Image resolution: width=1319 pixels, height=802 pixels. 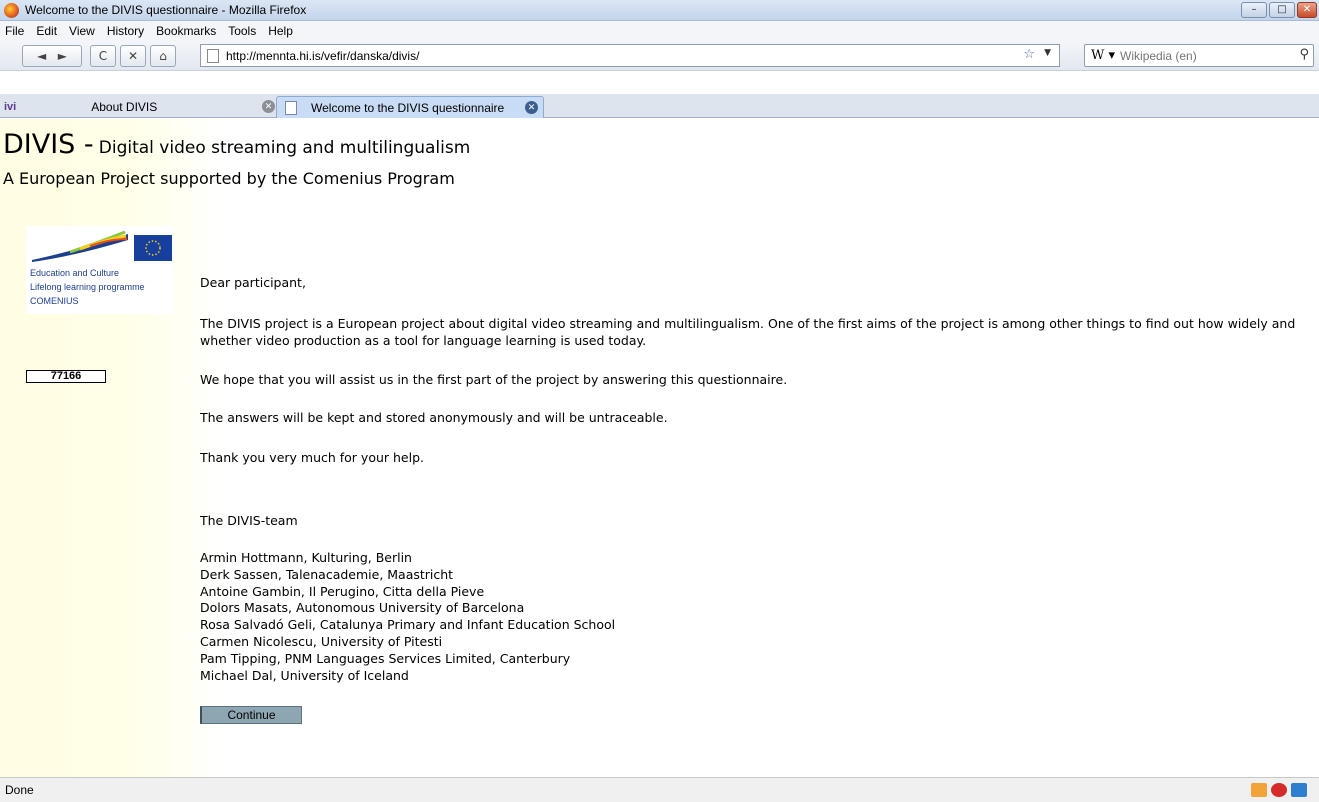 What do you see at coordinates (1103, 55) in the screenshot?
I see `search-engine-icon: W ▾` at bounding box center [1103, 55].